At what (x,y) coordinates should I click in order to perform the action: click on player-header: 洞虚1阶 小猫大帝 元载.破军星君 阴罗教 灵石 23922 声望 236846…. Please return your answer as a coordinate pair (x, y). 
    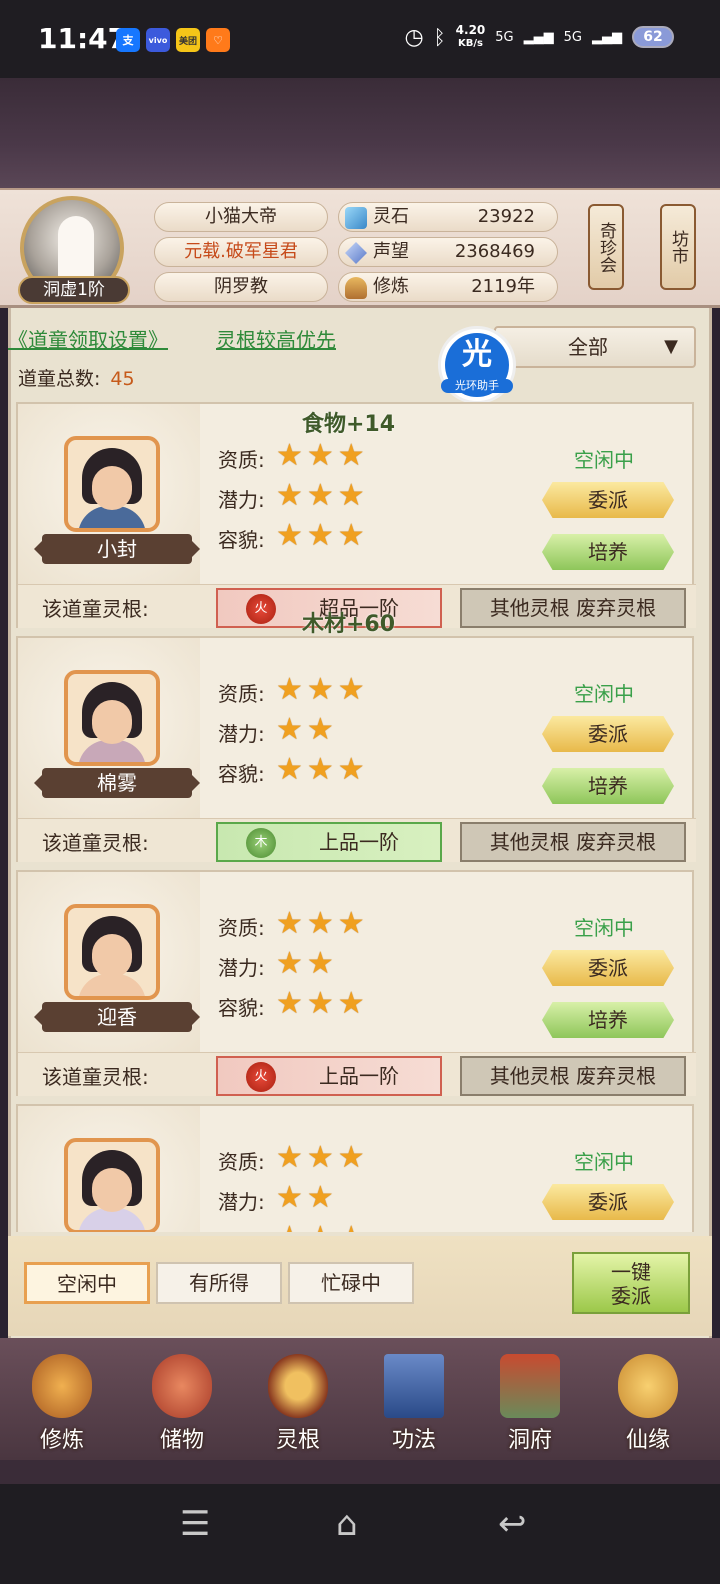
    Looking at the image, I should click on (360, 248).